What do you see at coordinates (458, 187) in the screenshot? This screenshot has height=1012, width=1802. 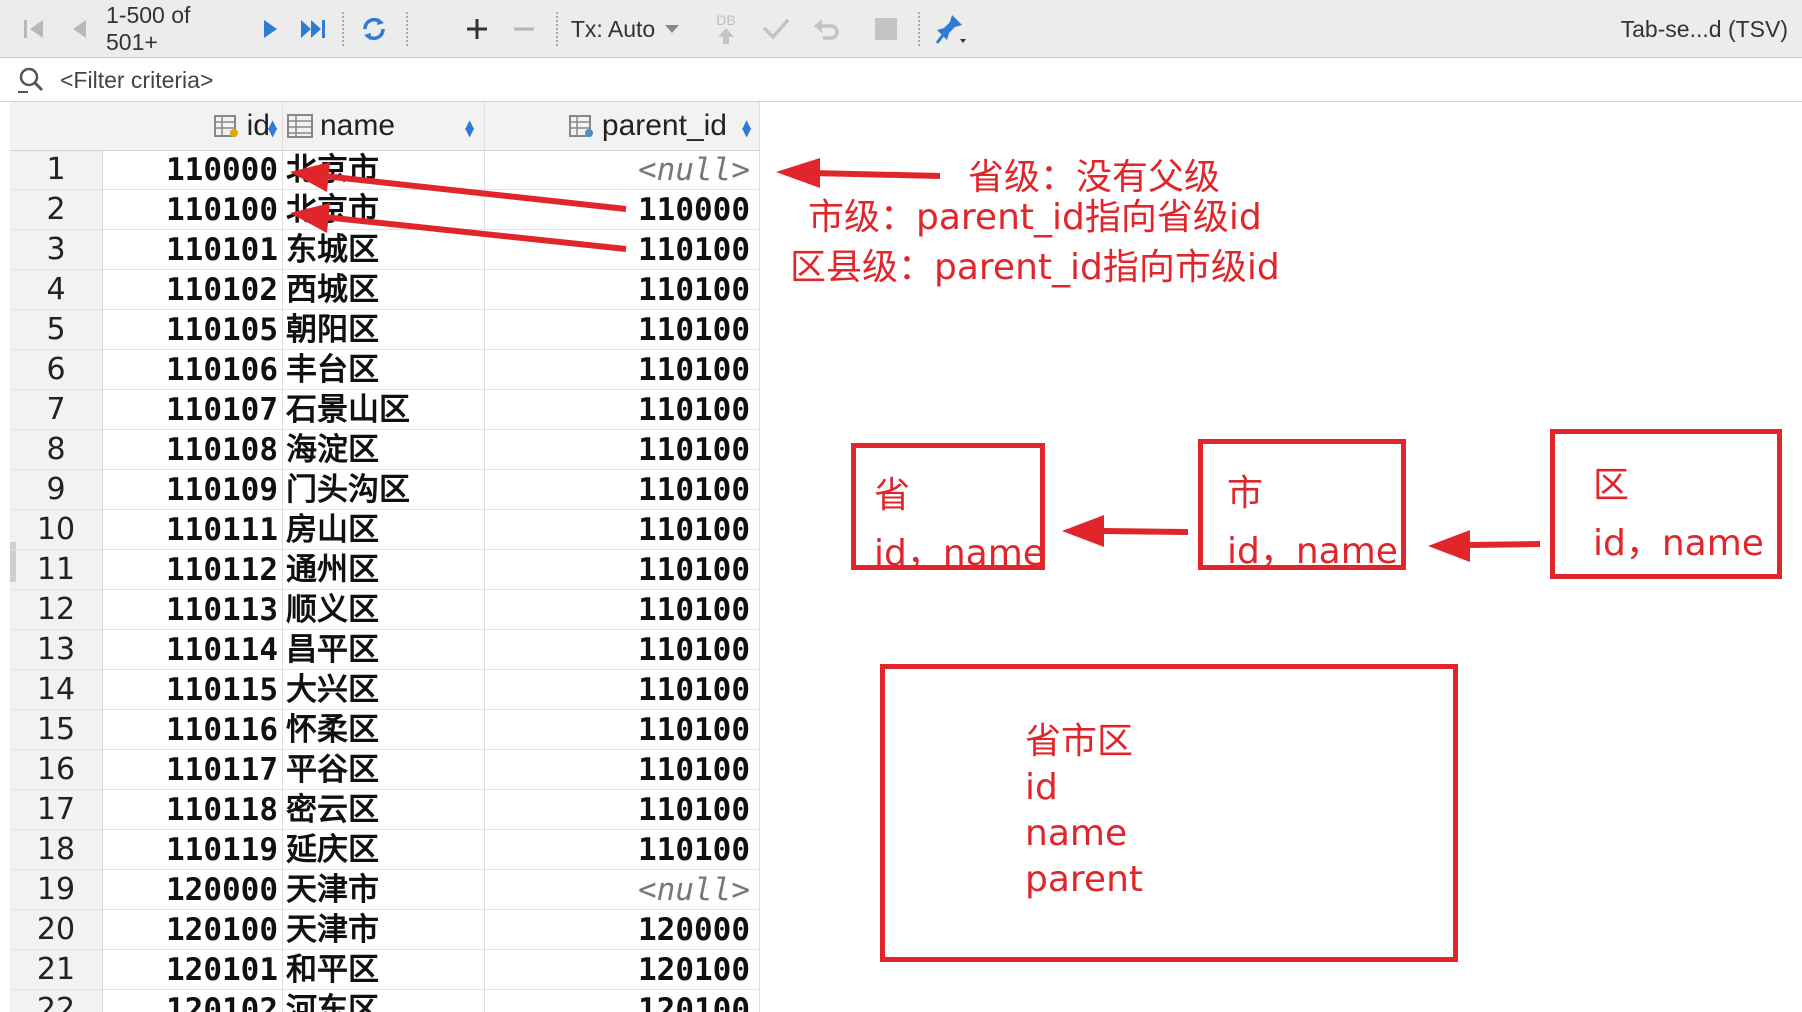 I see `arrow-city-to-province` at bounding box center [458, 187].